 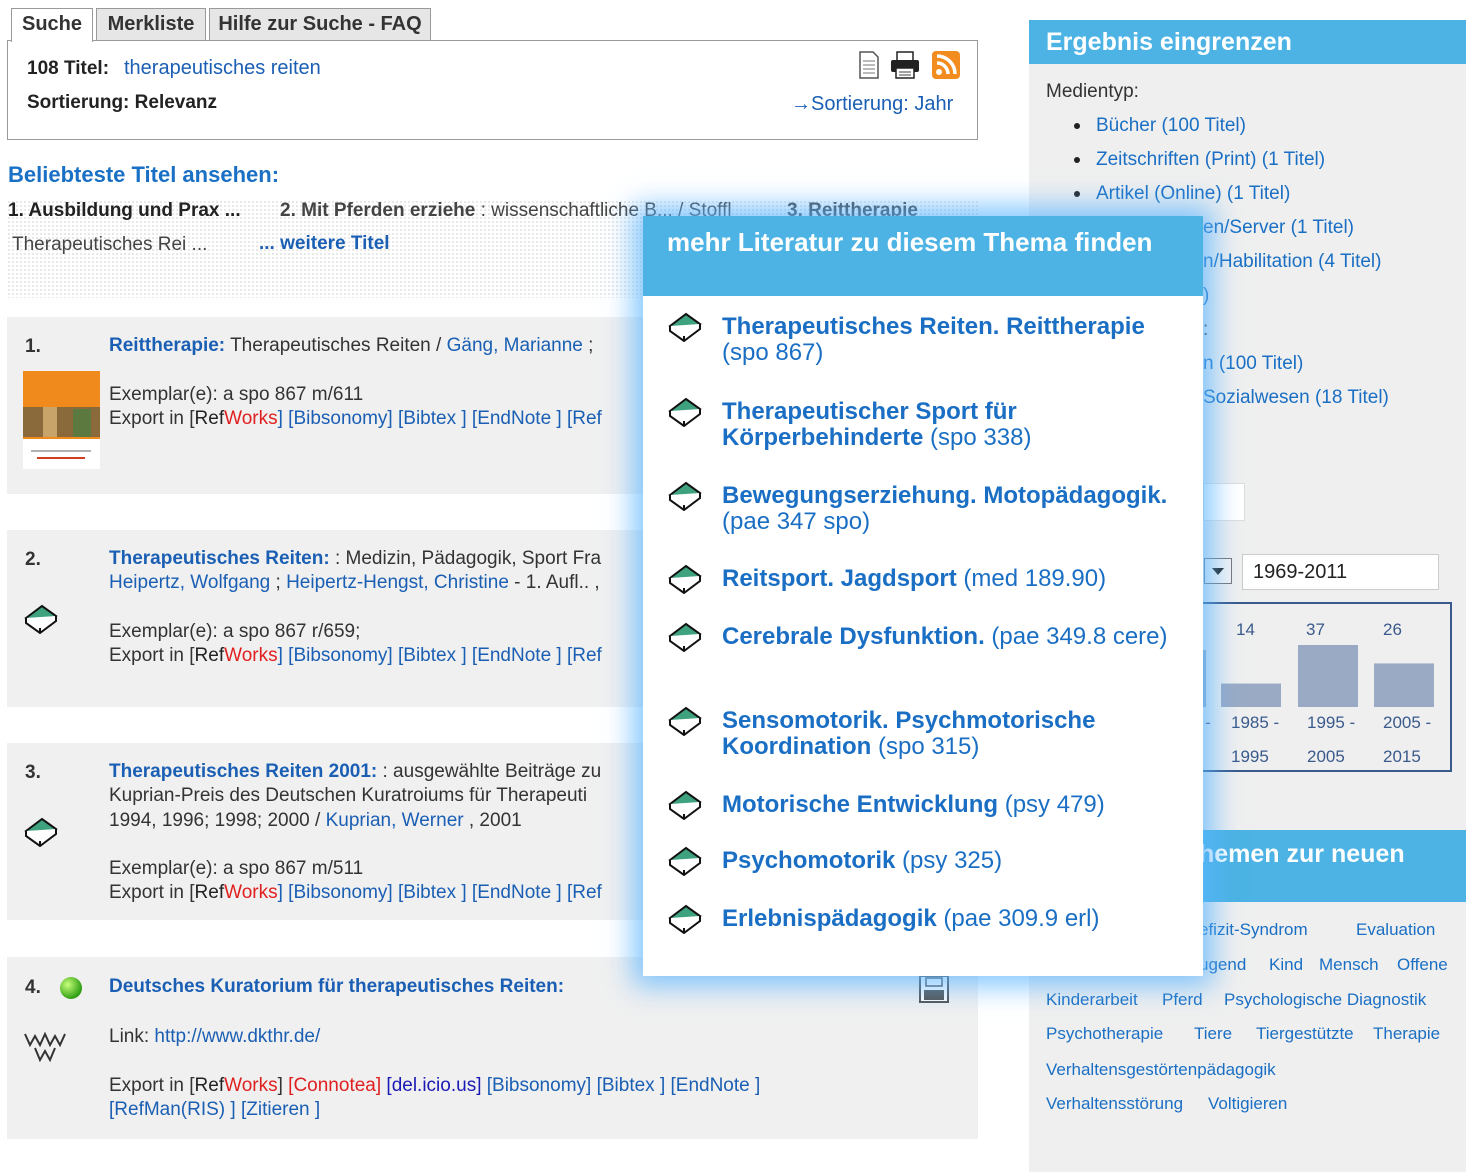 What do you see at coordinates (378, 210) in the screenshot?
I see `popular-item-2-title: 2. Mit Pferden erziehe` at bounding box center [378, 210].